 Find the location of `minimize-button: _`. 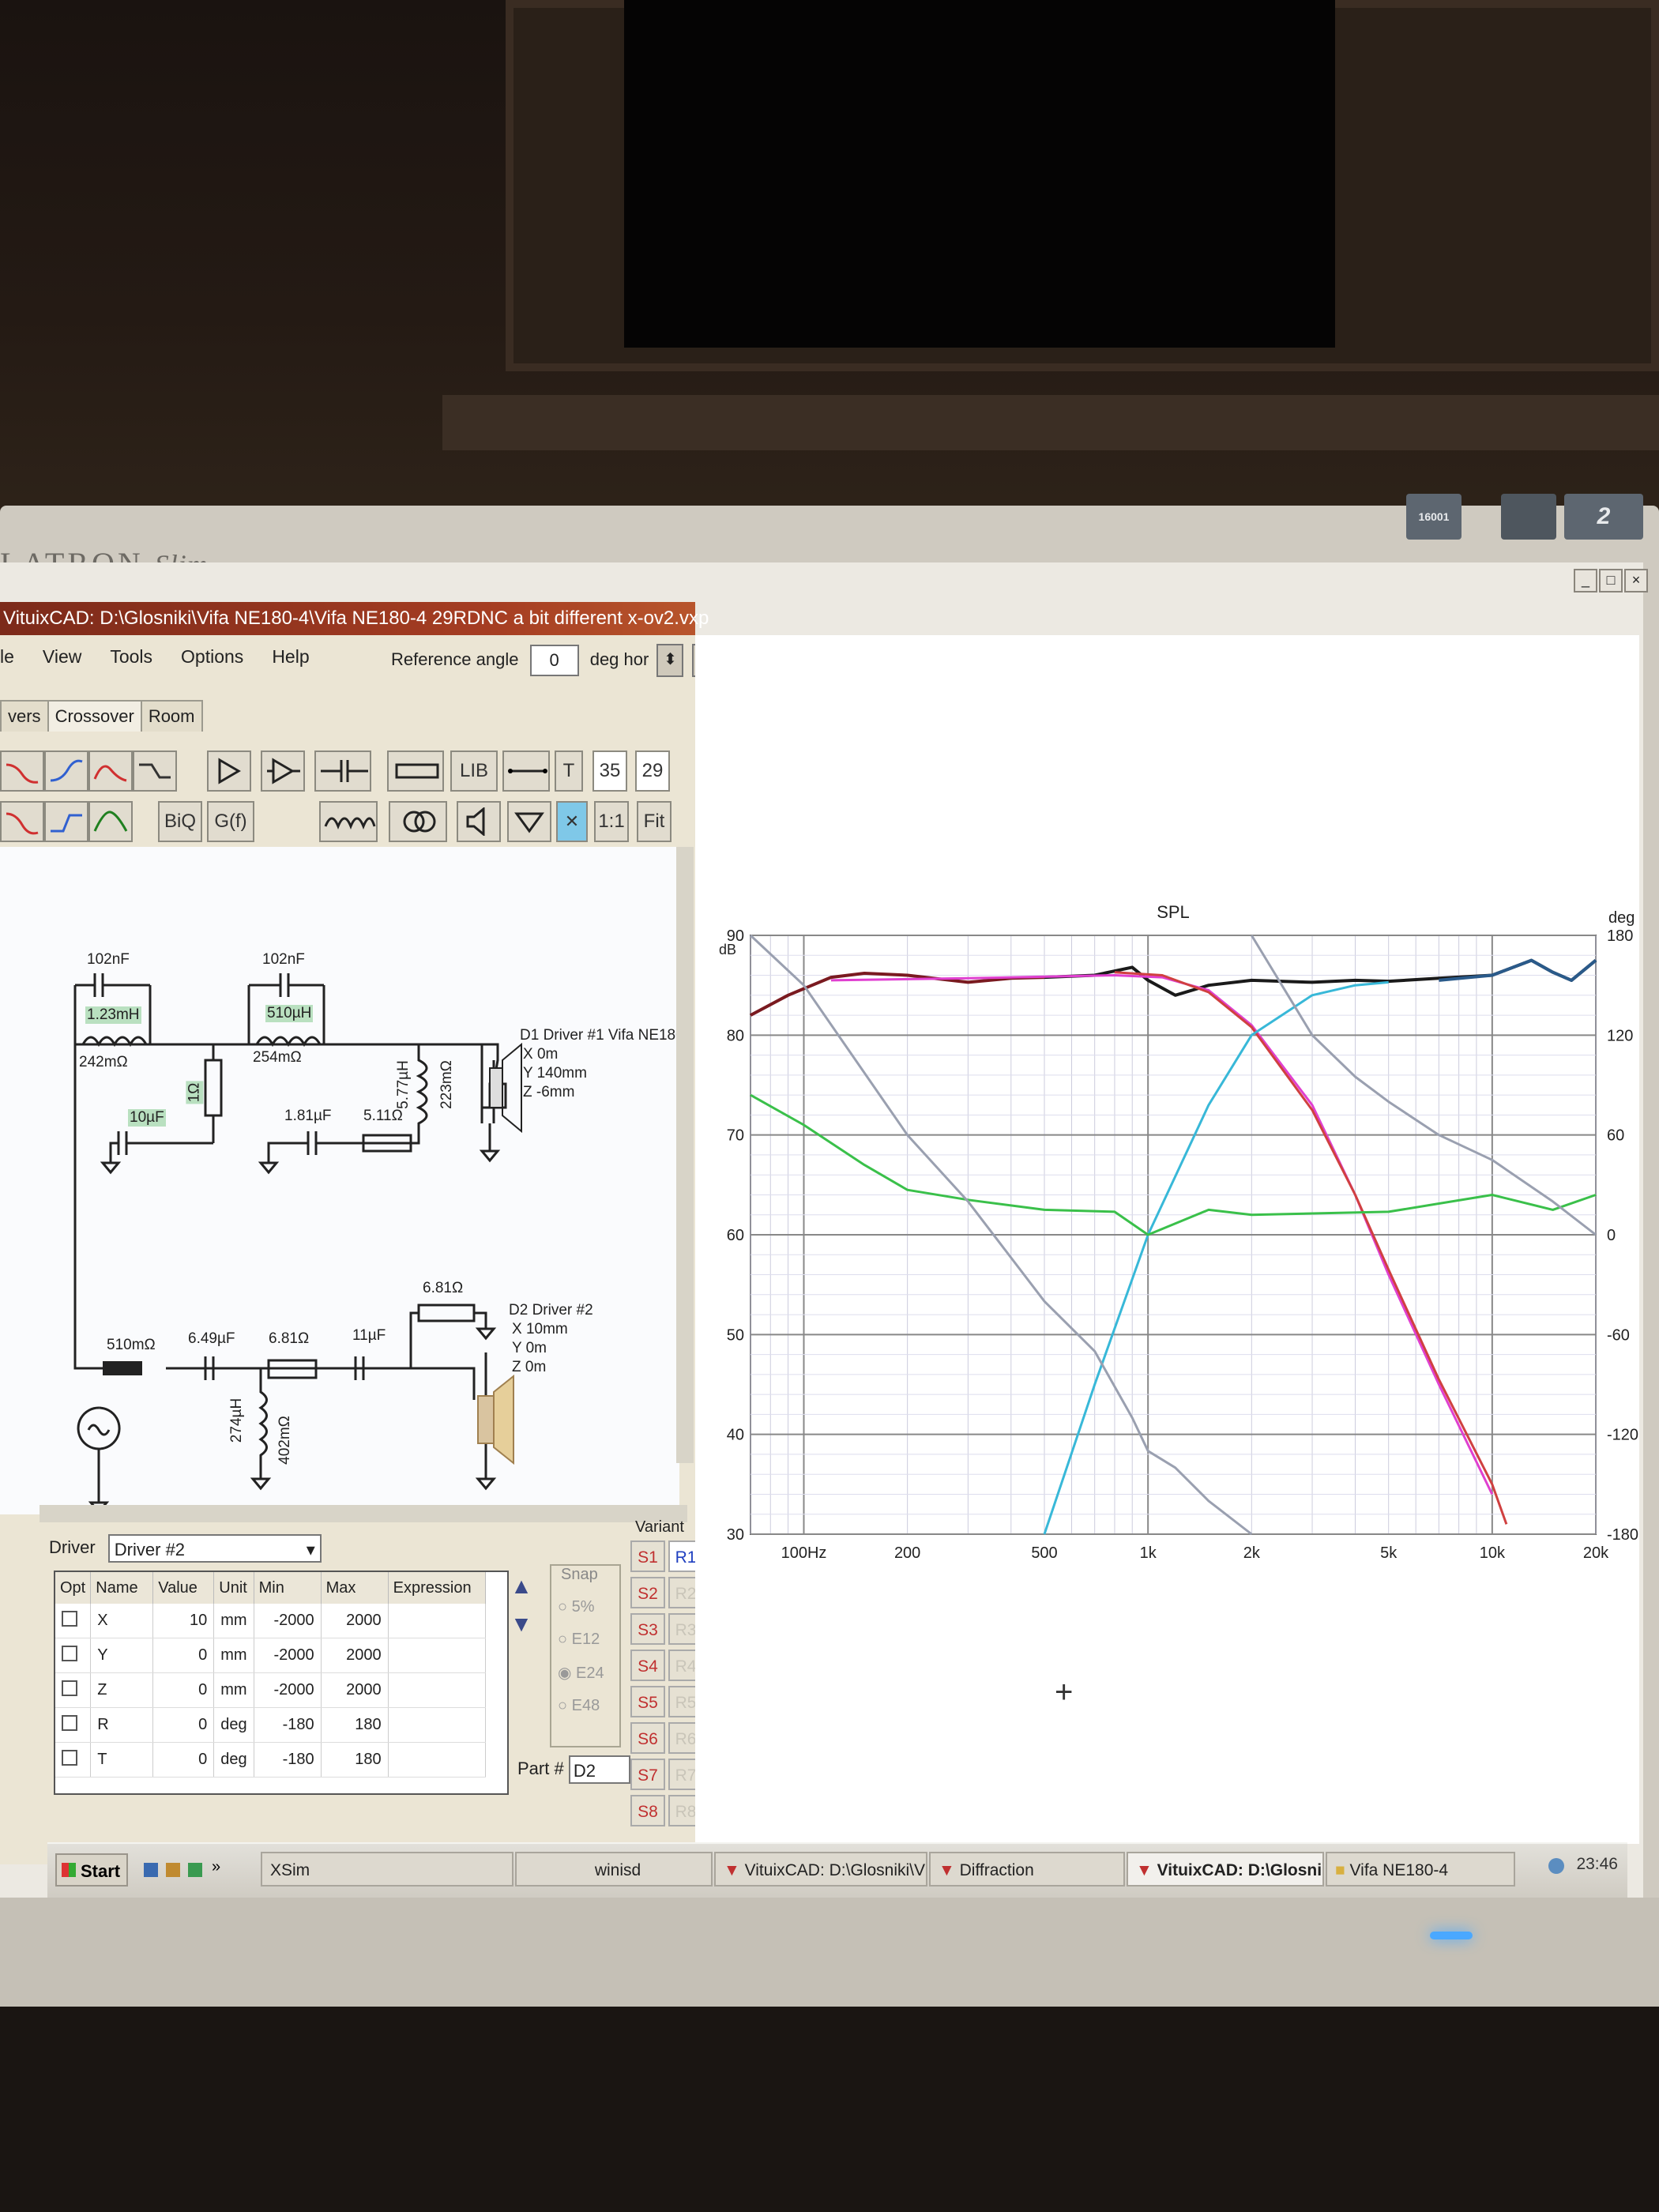

minimize-button: _ is located at coordinates (1586, 580).